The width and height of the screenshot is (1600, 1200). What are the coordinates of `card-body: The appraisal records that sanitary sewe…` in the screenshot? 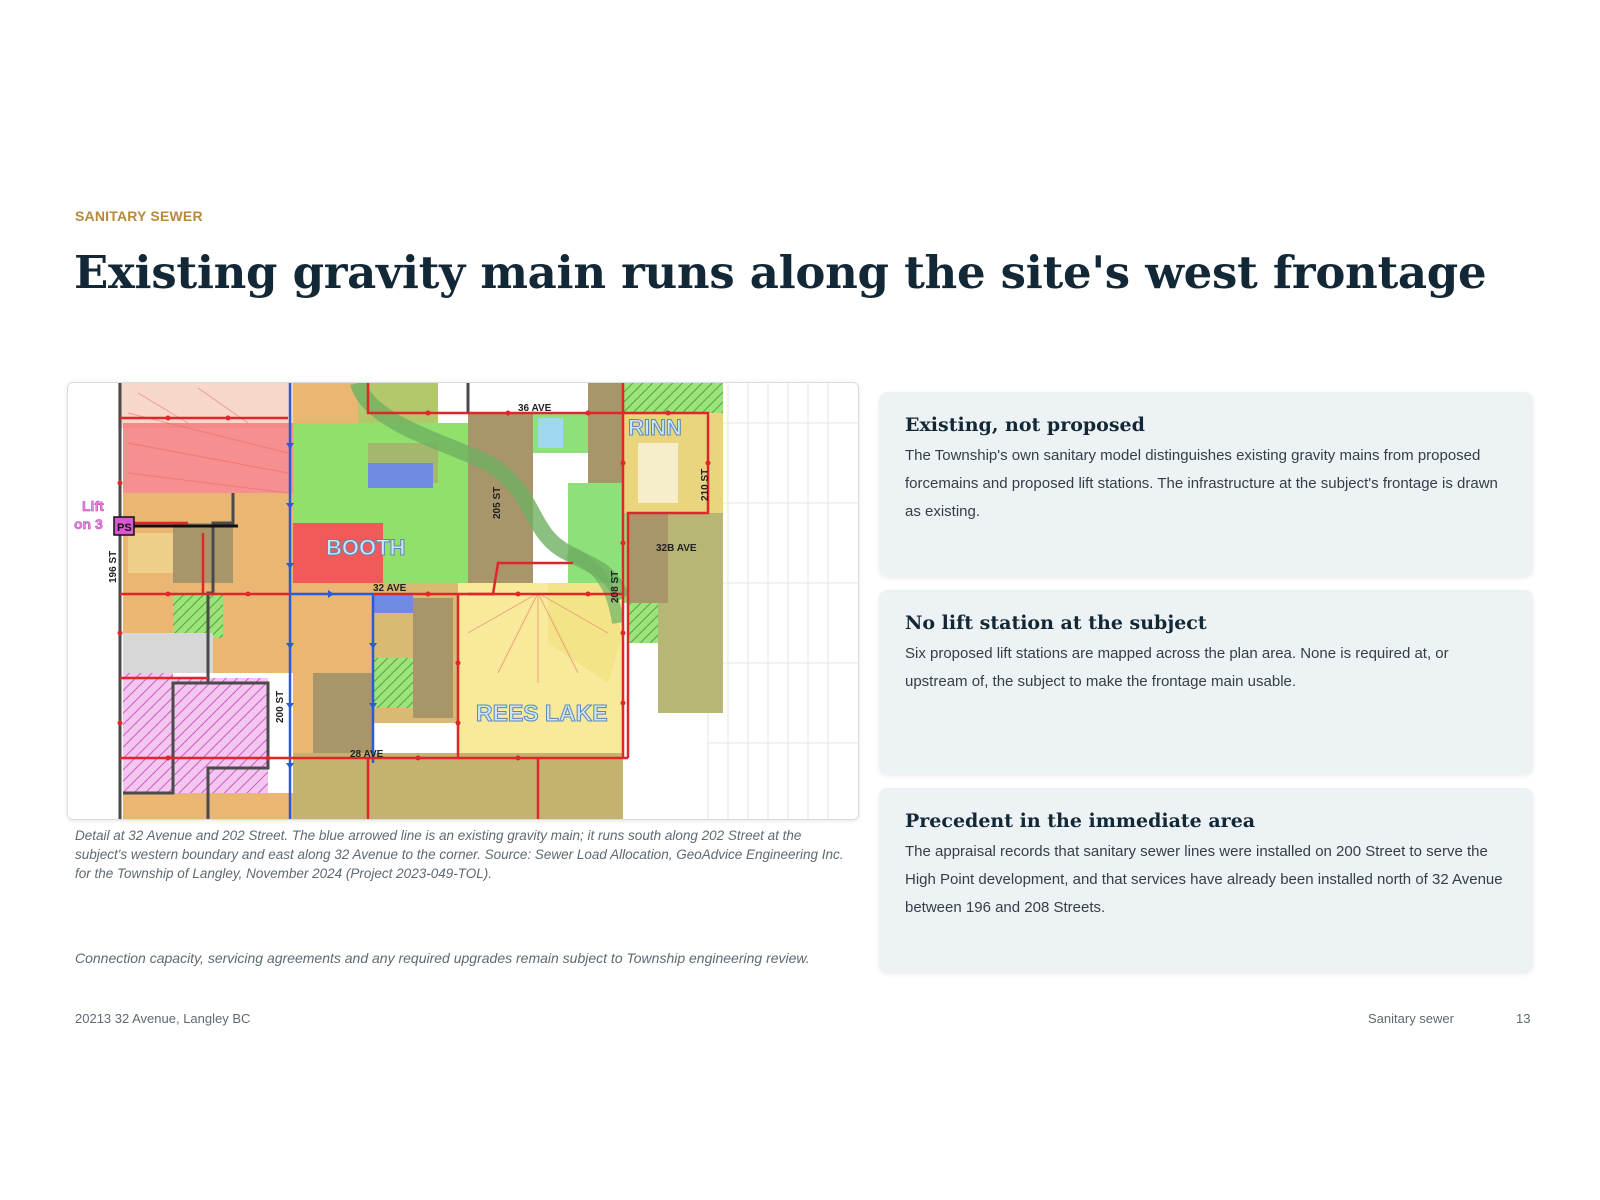 It's located at (1204, 879).